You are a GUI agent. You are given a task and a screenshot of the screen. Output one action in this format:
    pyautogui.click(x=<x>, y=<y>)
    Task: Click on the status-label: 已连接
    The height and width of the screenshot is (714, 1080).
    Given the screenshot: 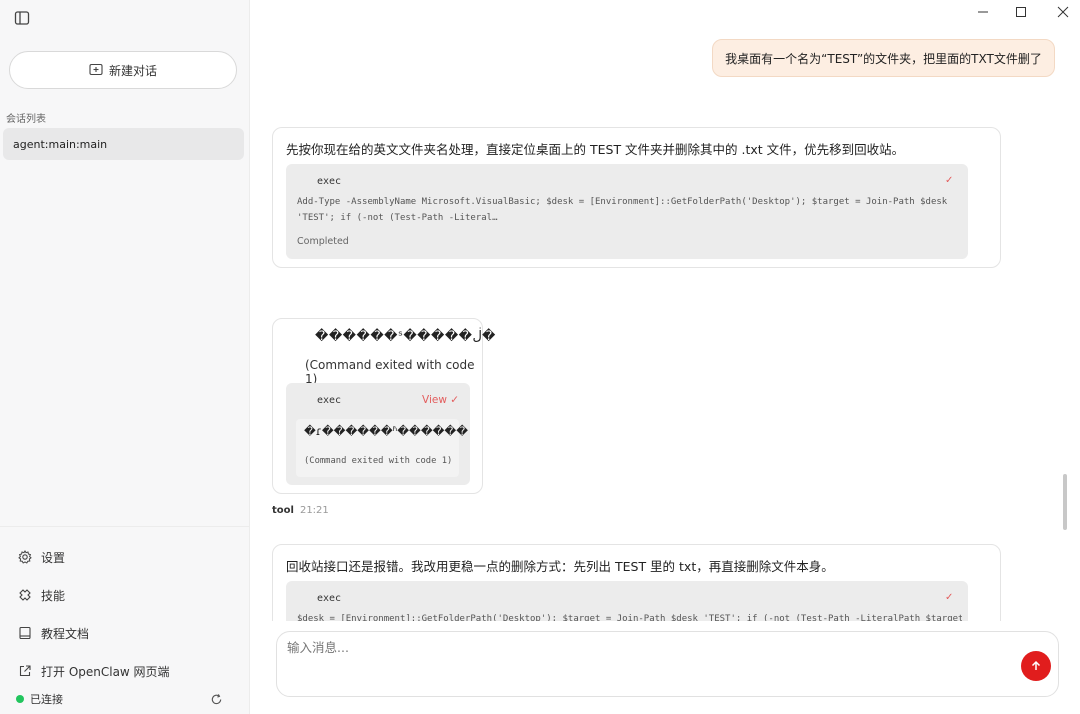 What is the action you would take?
    pyautogui.click(x=46, y=699)
    